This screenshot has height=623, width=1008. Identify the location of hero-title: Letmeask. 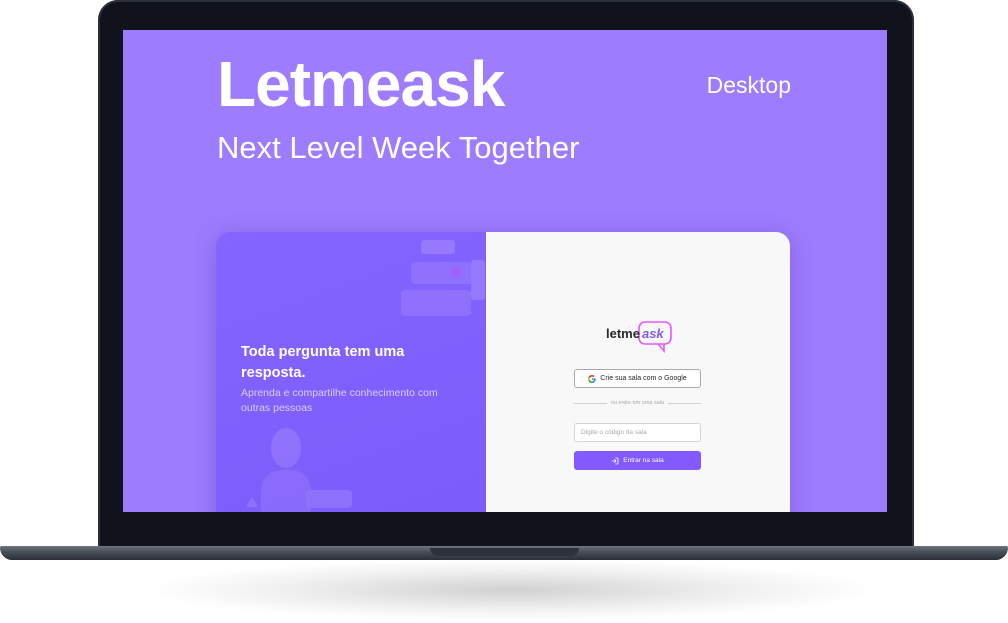
(361, 84).